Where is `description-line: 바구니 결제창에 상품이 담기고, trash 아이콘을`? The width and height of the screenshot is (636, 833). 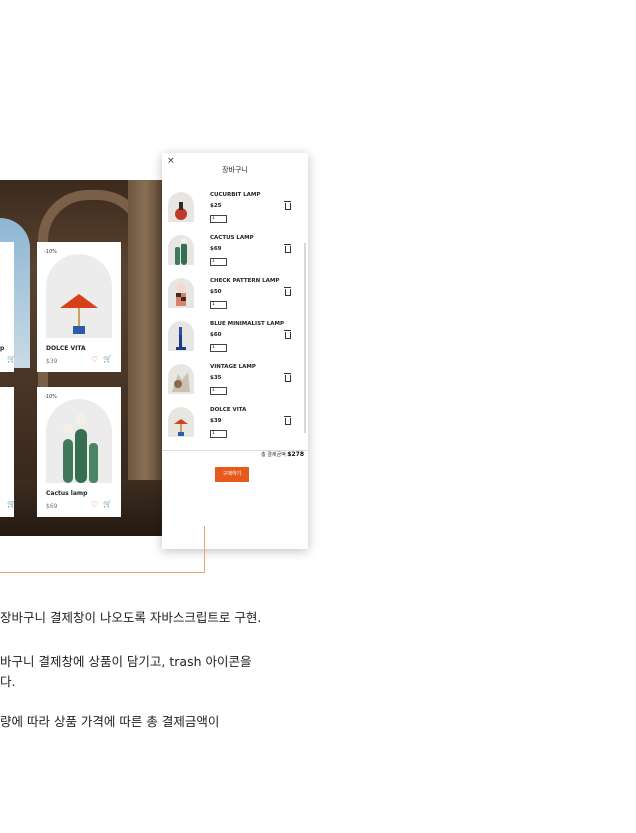 description-line: 바구니 결제창에 상품이 담기고, trash 아이콘을 is located at coordinates (126, 661).